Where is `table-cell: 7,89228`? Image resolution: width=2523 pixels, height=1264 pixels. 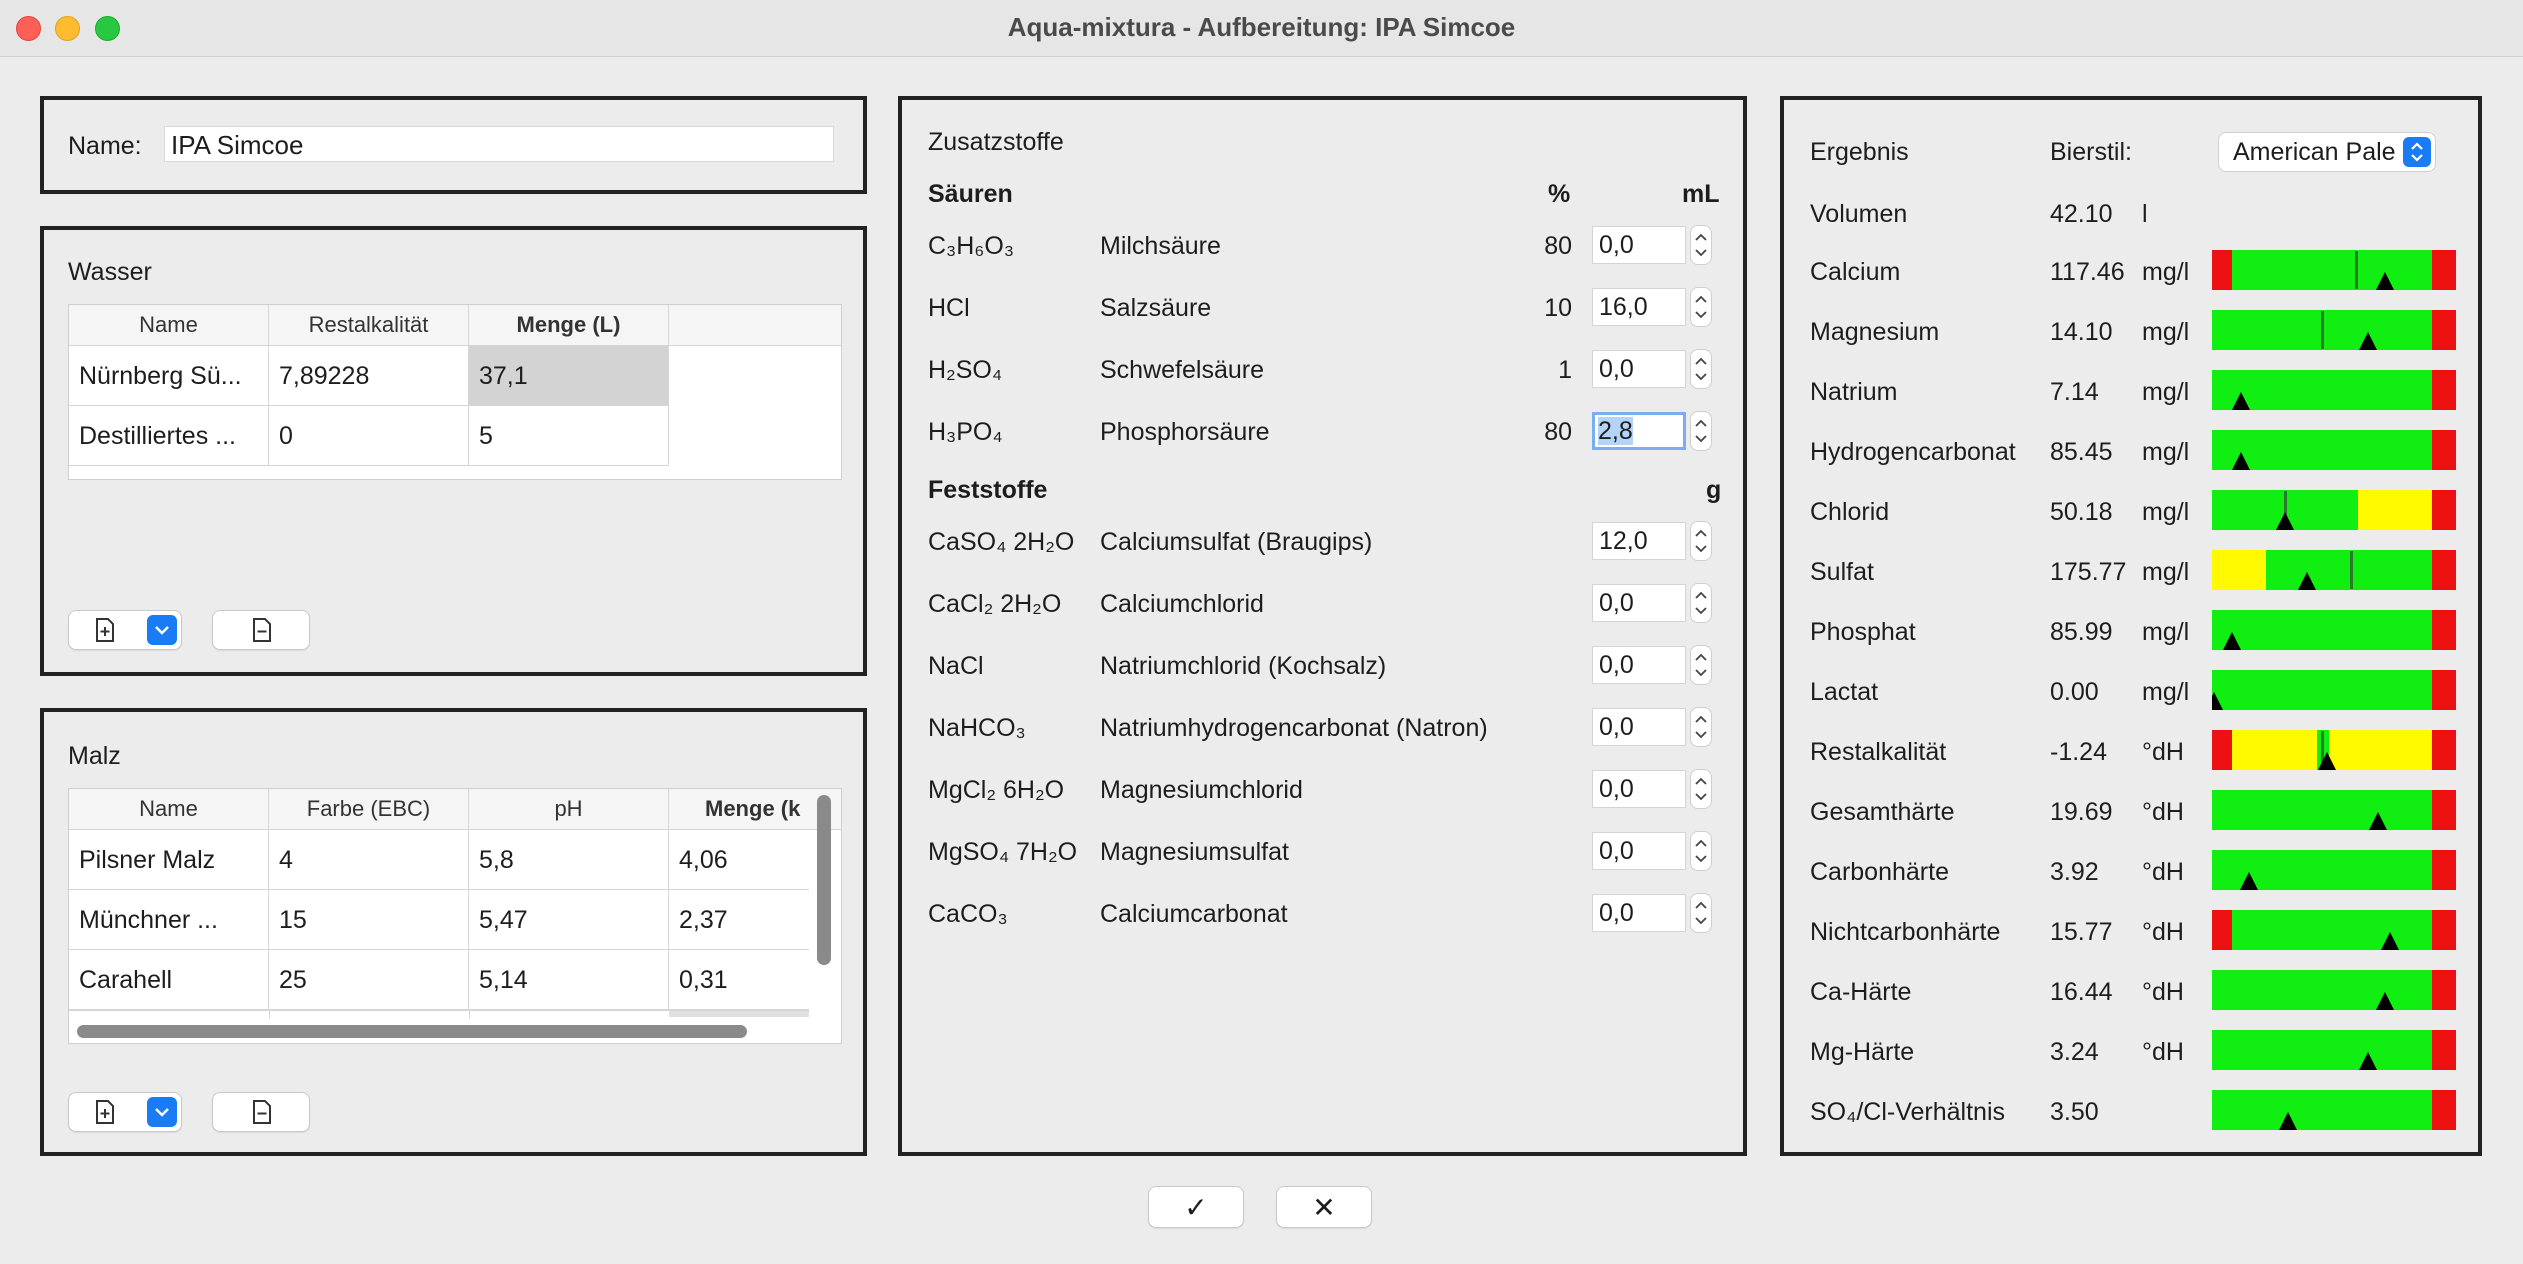 table-cell: 7,89228 is located at coordinates (369, 376).